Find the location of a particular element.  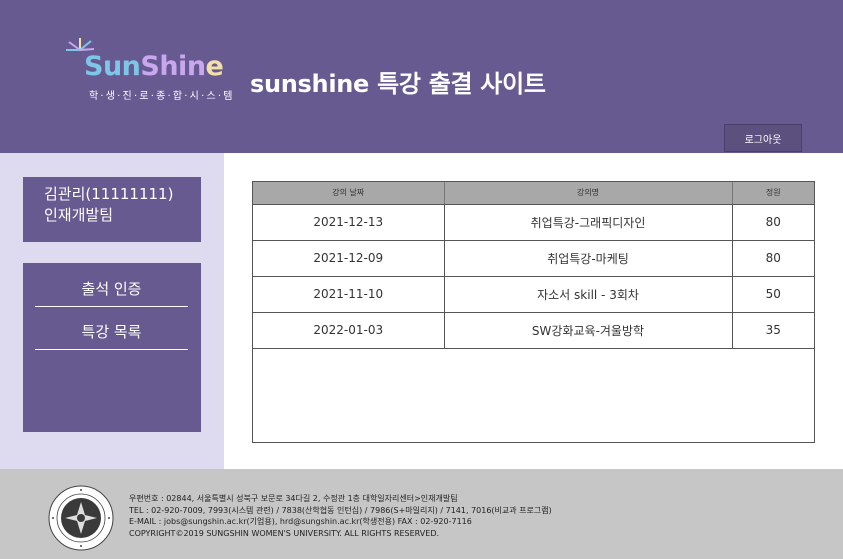

sunshine-logo: SunShine 학·생·진·로·종·합·시·스·템 is located at coordinates (146, 71).